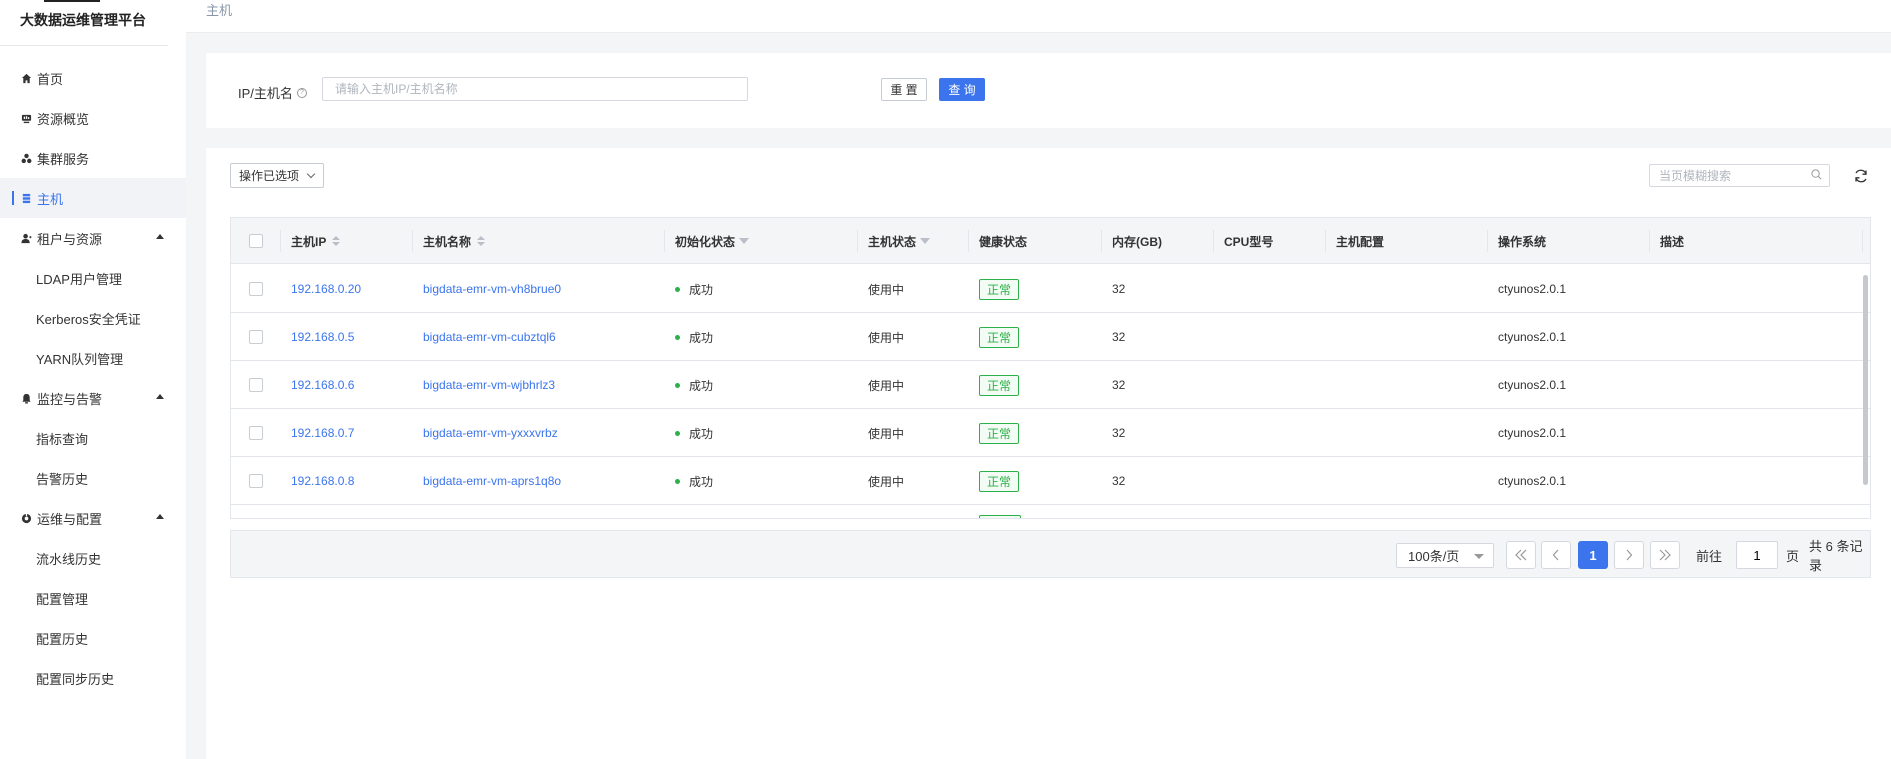 This screenshot has height=759, width=1891. What do you see at coordinates (485, 433) in the screenshot?
I see `hostname-link: bigdata-emr-vm-yxxxvrbz` at bounding box center [485, 433].